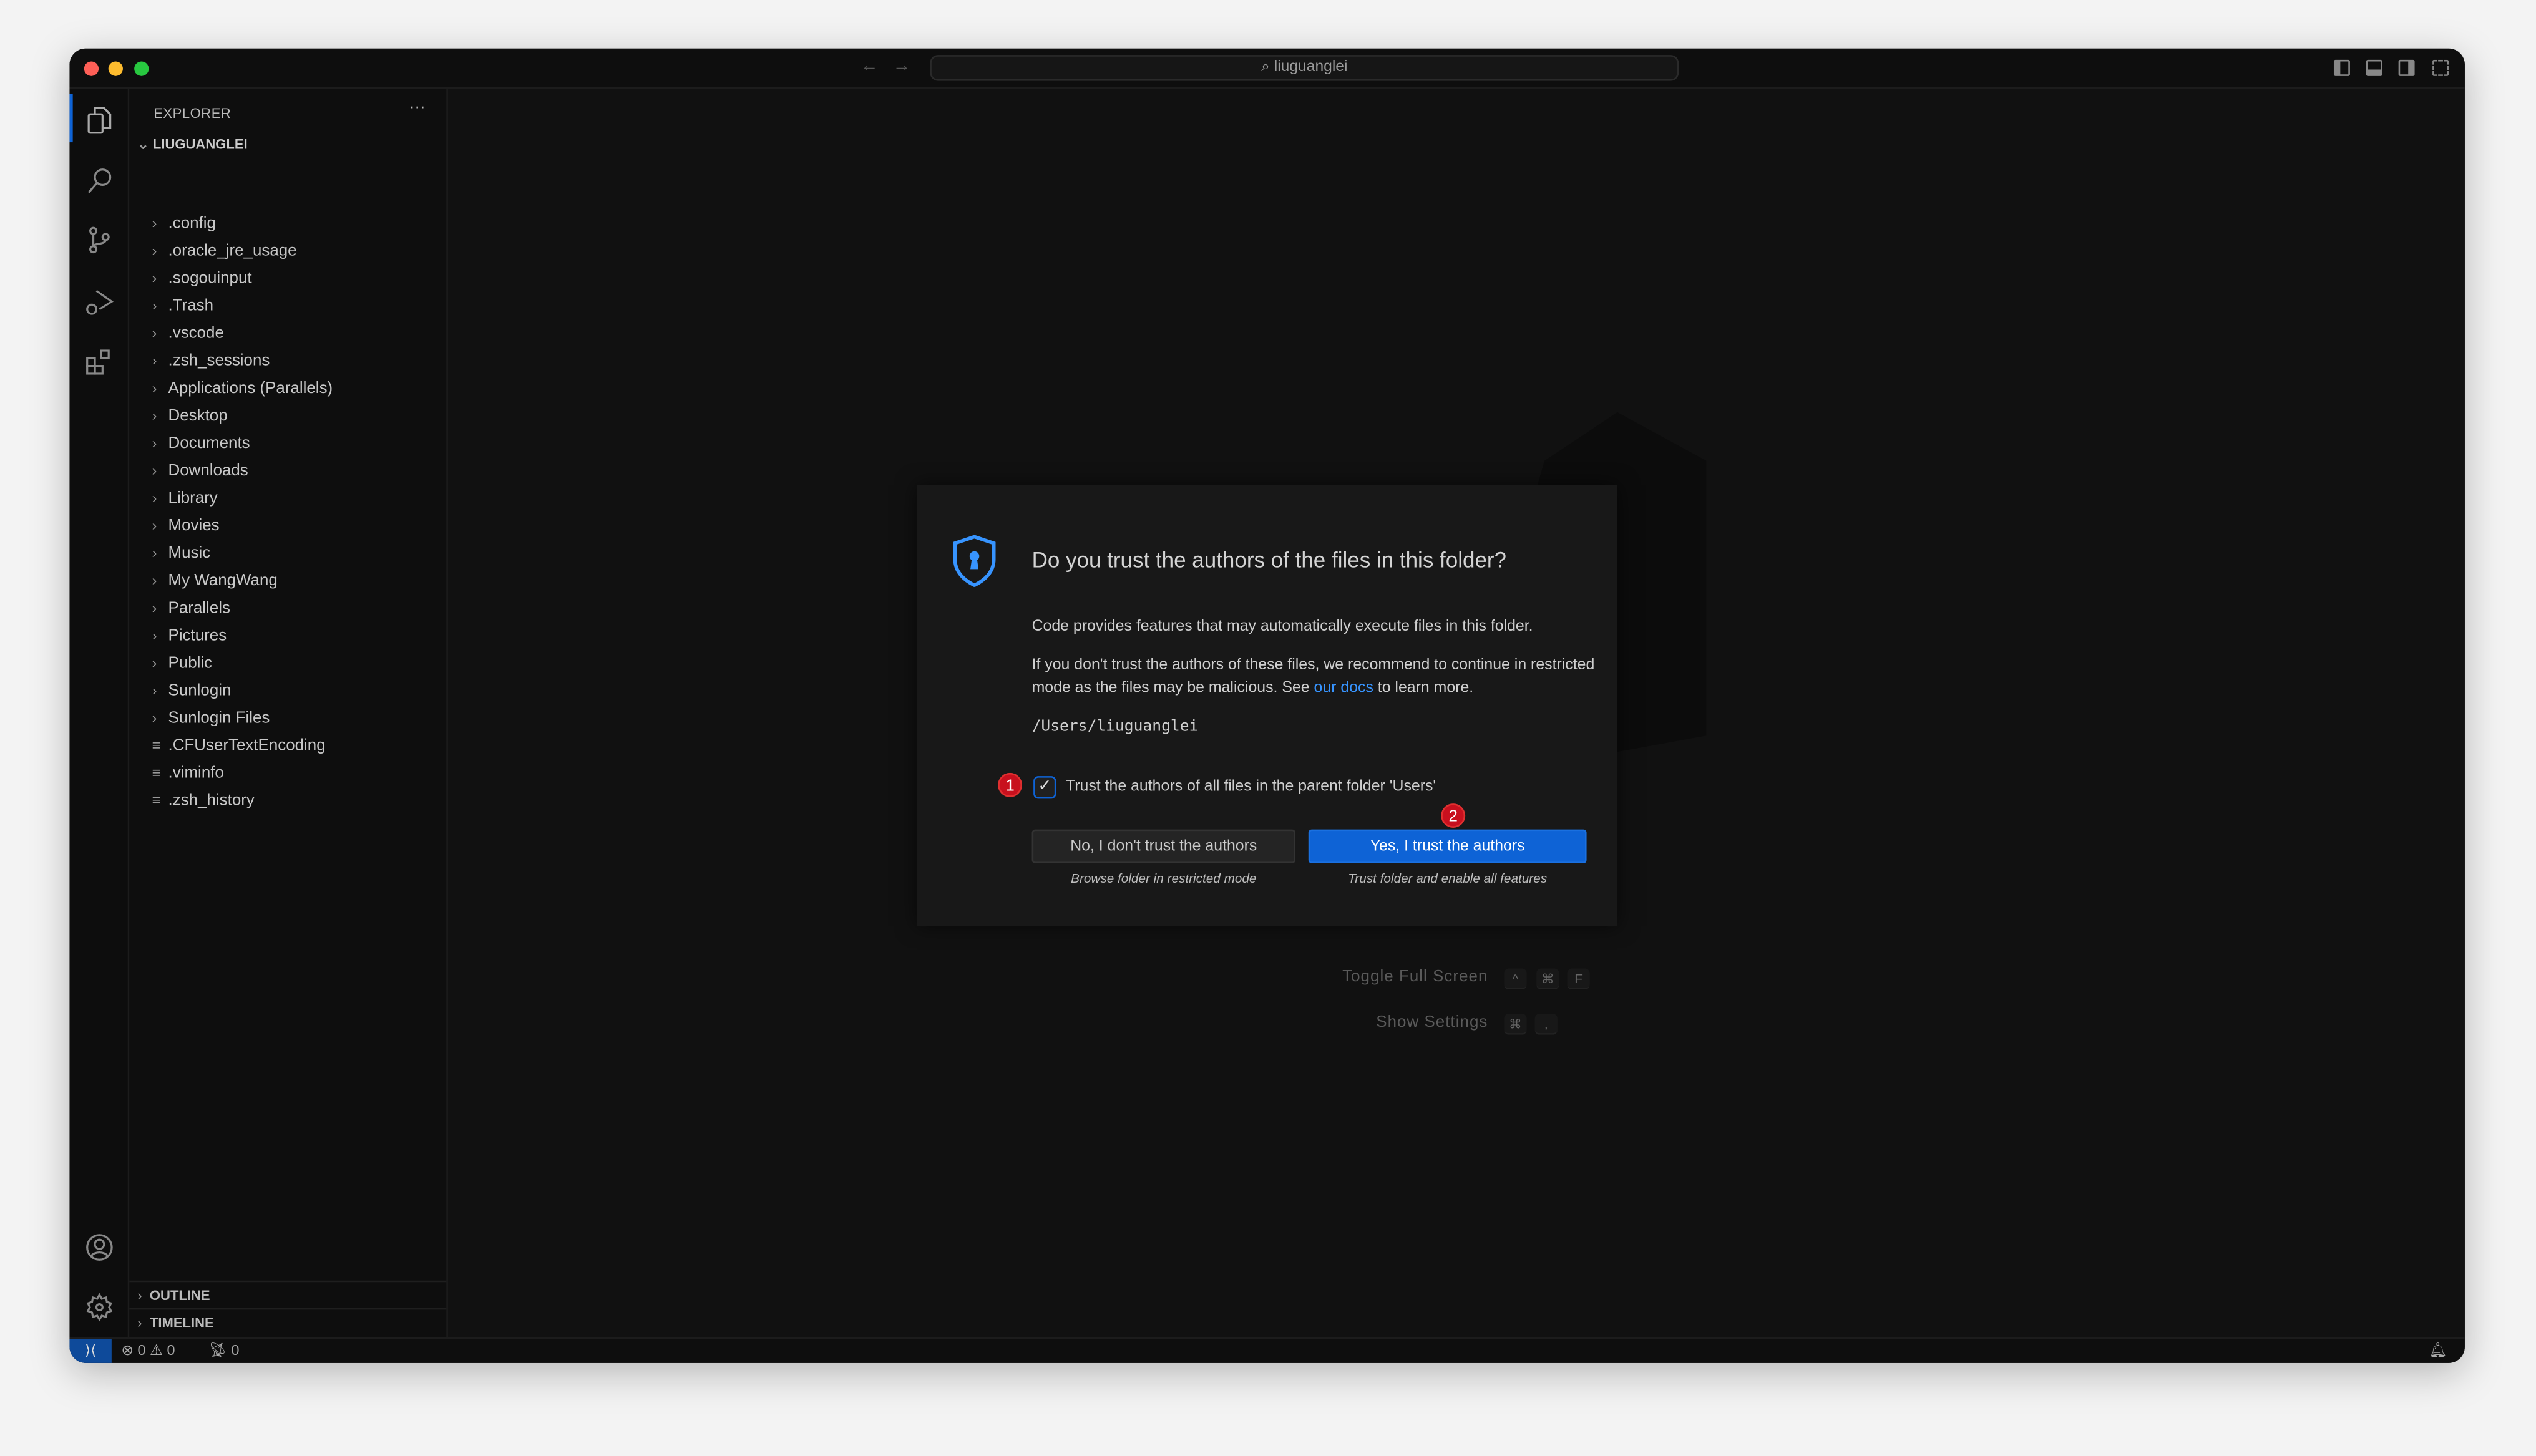 The image size is (2536, 1456). Describe the element at coordinates (1267, 1350) in the screenshot. I see `status-bar: ⟩⟨ ⊗ 0 ⚠ 0 📡︎ 0 🔔︎` at that location.